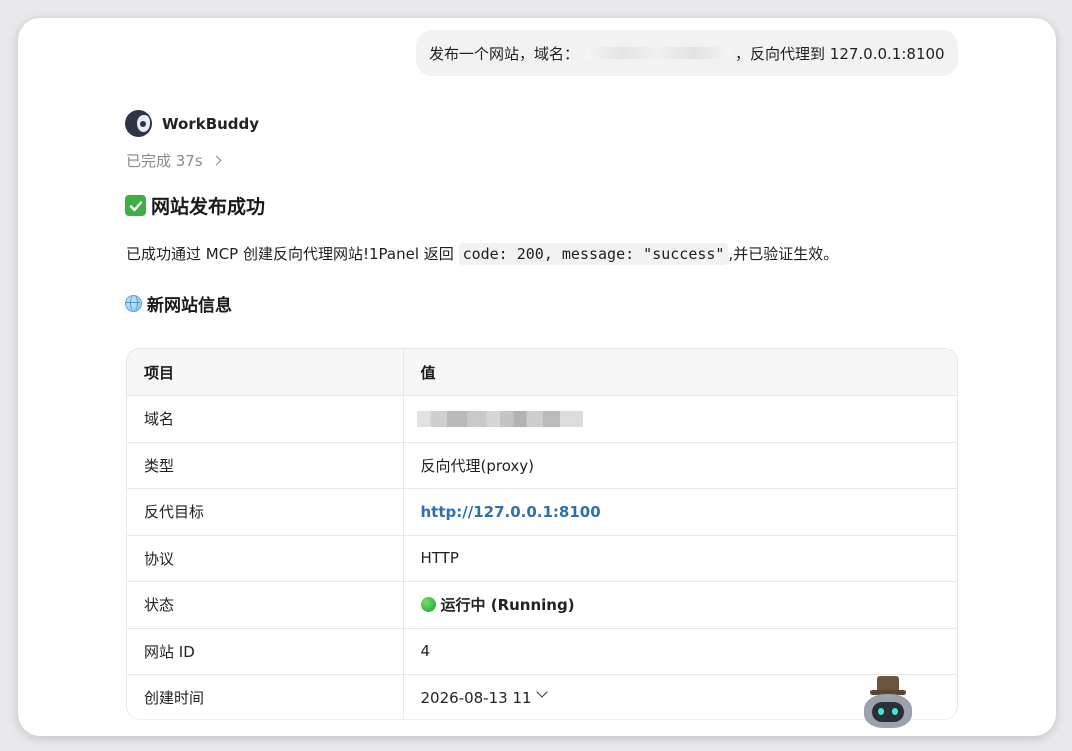 This screenshot has width=1072, height=751. What do you see at coordinates (265, 372) in the screenshot?
I see `column-header-item: 项目` at bounding box center [265, 372].